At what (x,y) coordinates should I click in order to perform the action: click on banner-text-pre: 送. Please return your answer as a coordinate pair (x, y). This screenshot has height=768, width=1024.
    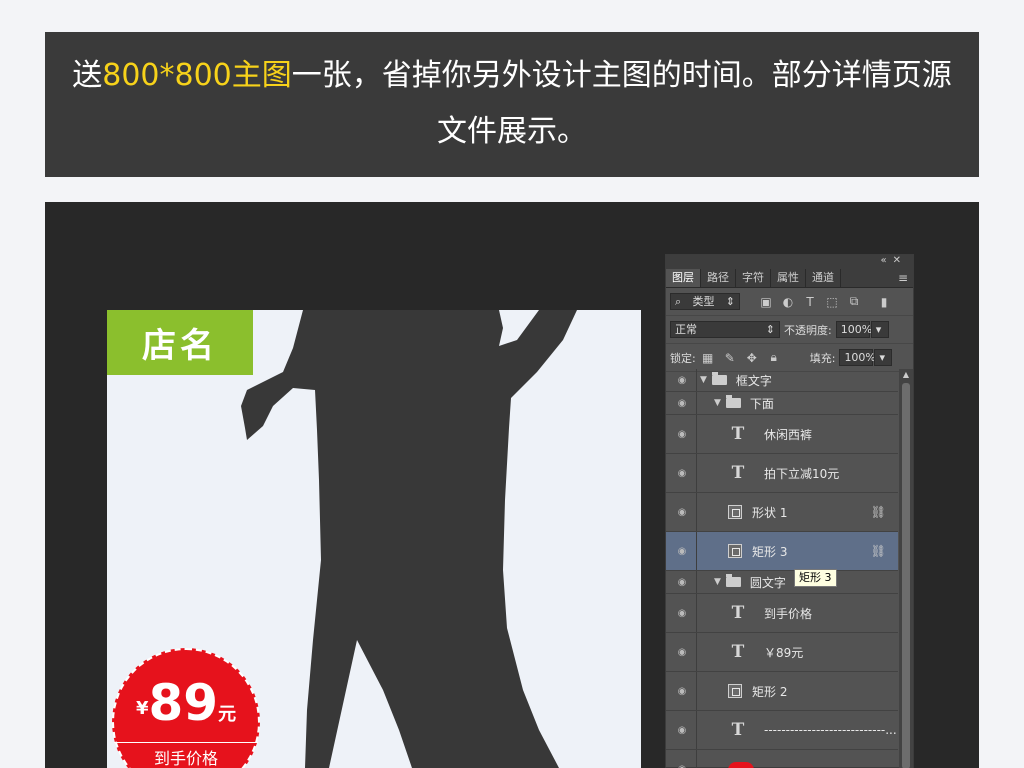
    Looking at the image, I should click on (87, 75).